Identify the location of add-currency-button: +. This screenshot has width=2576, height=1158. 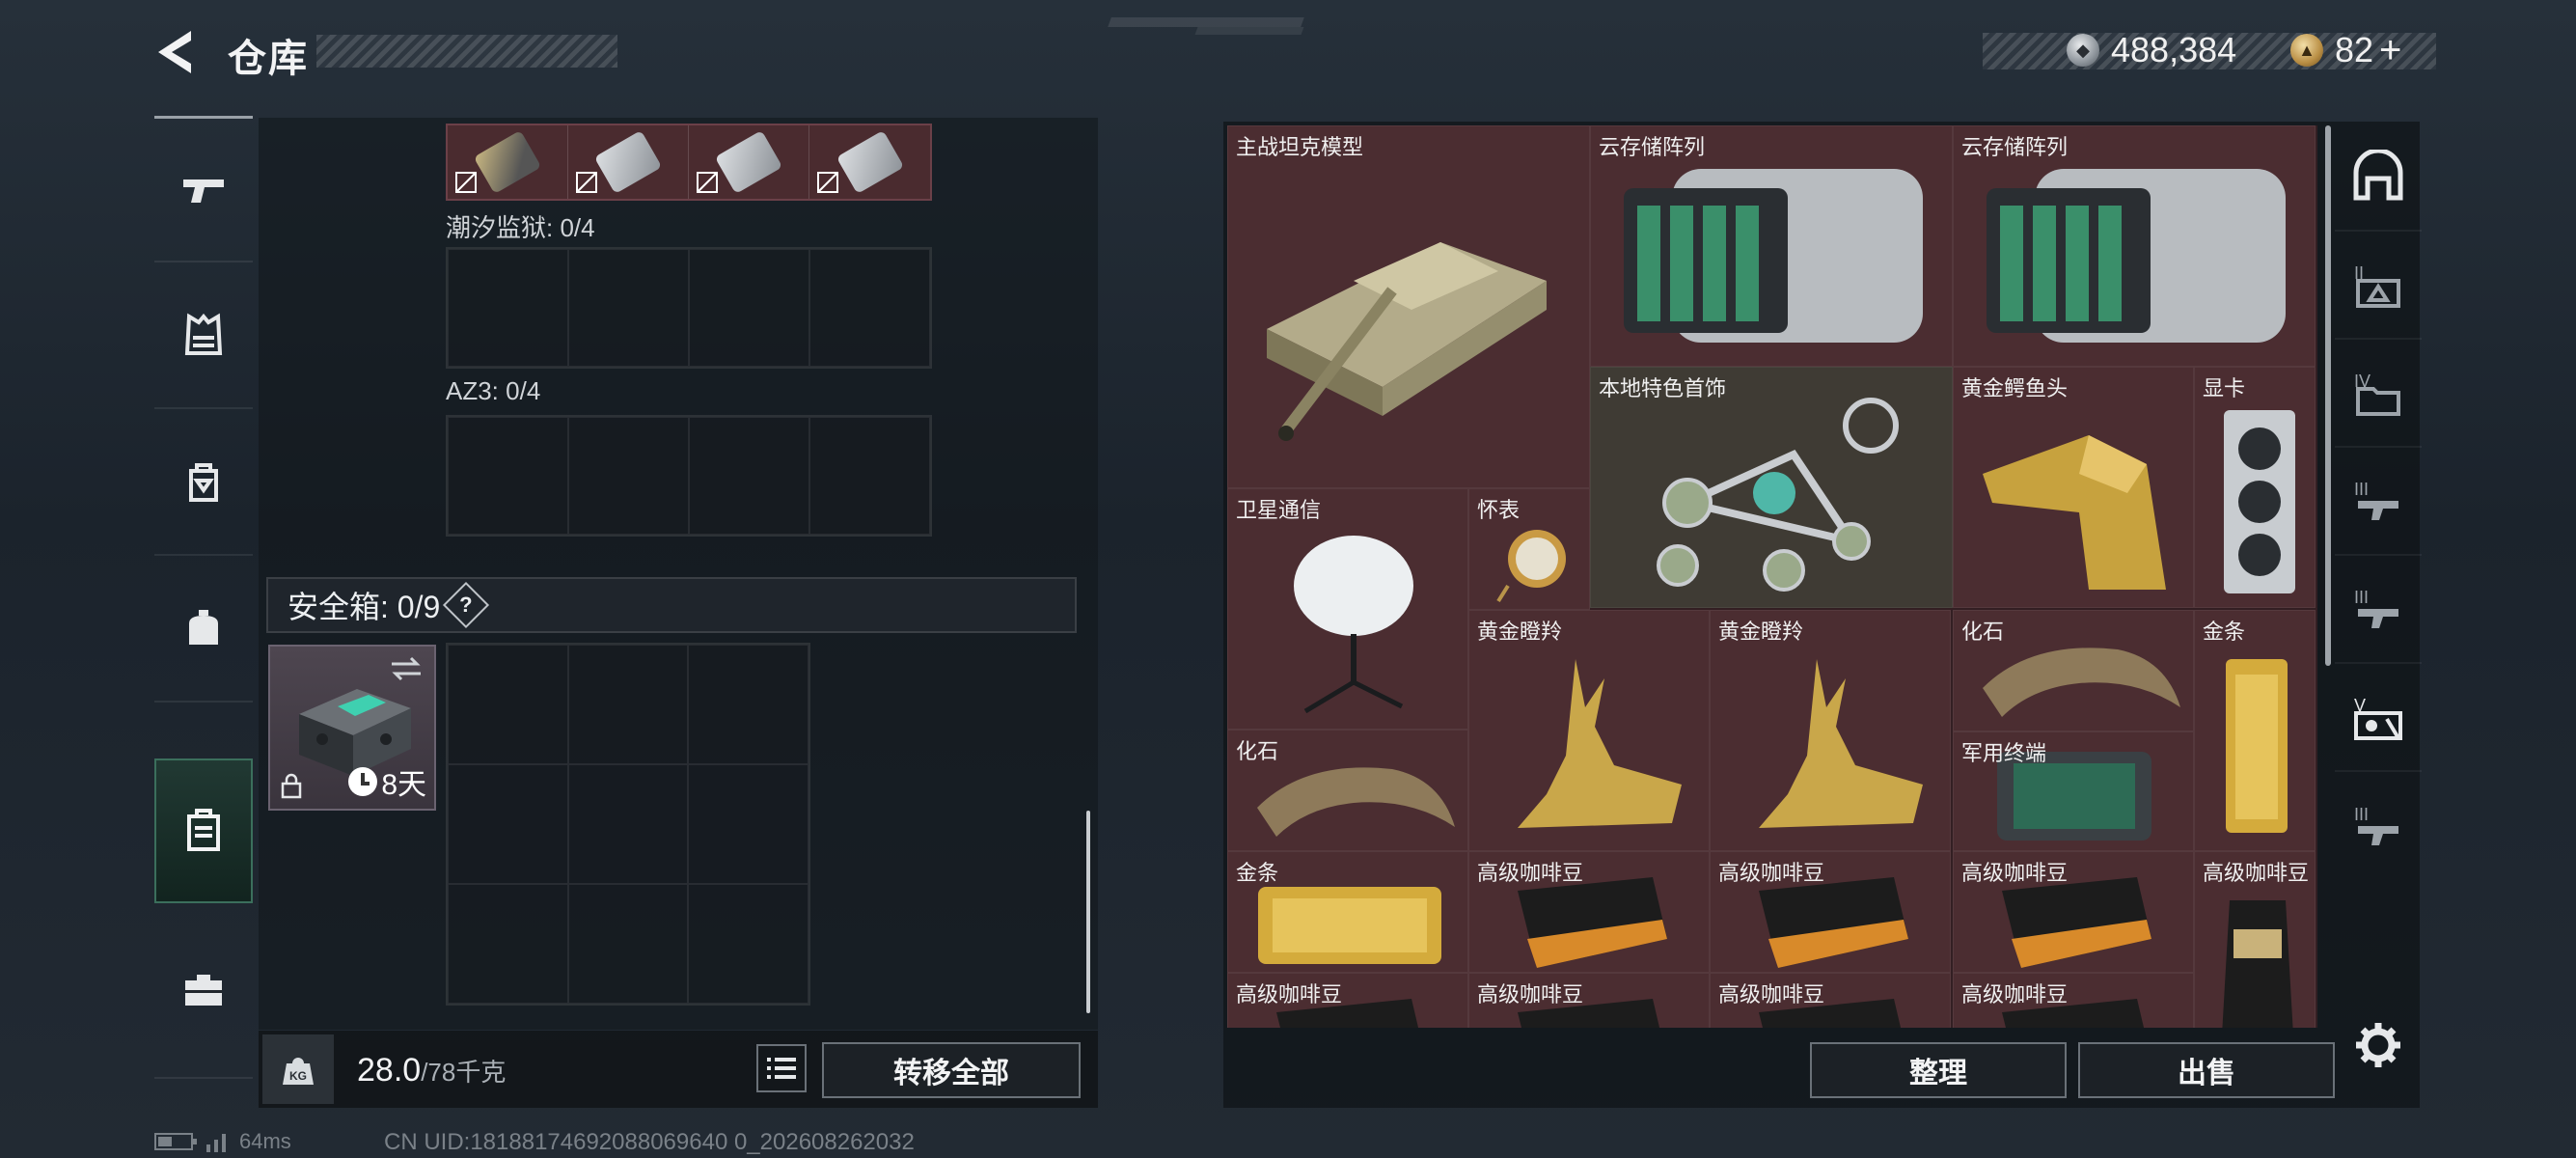
(2390, 50).